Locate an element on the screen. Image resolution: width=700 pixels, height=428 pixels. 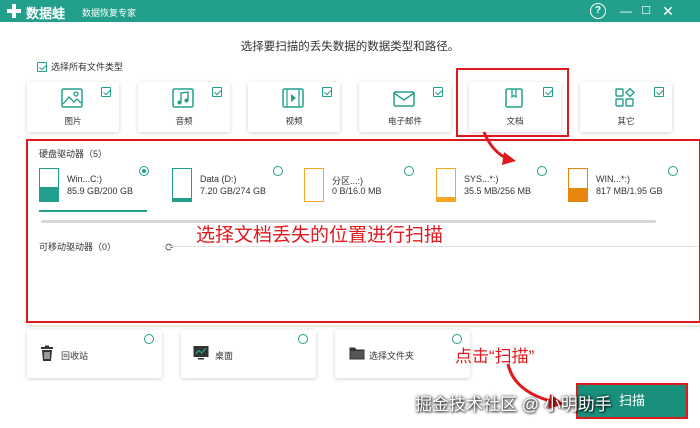
music-icon is located at coordinates (183, 98).